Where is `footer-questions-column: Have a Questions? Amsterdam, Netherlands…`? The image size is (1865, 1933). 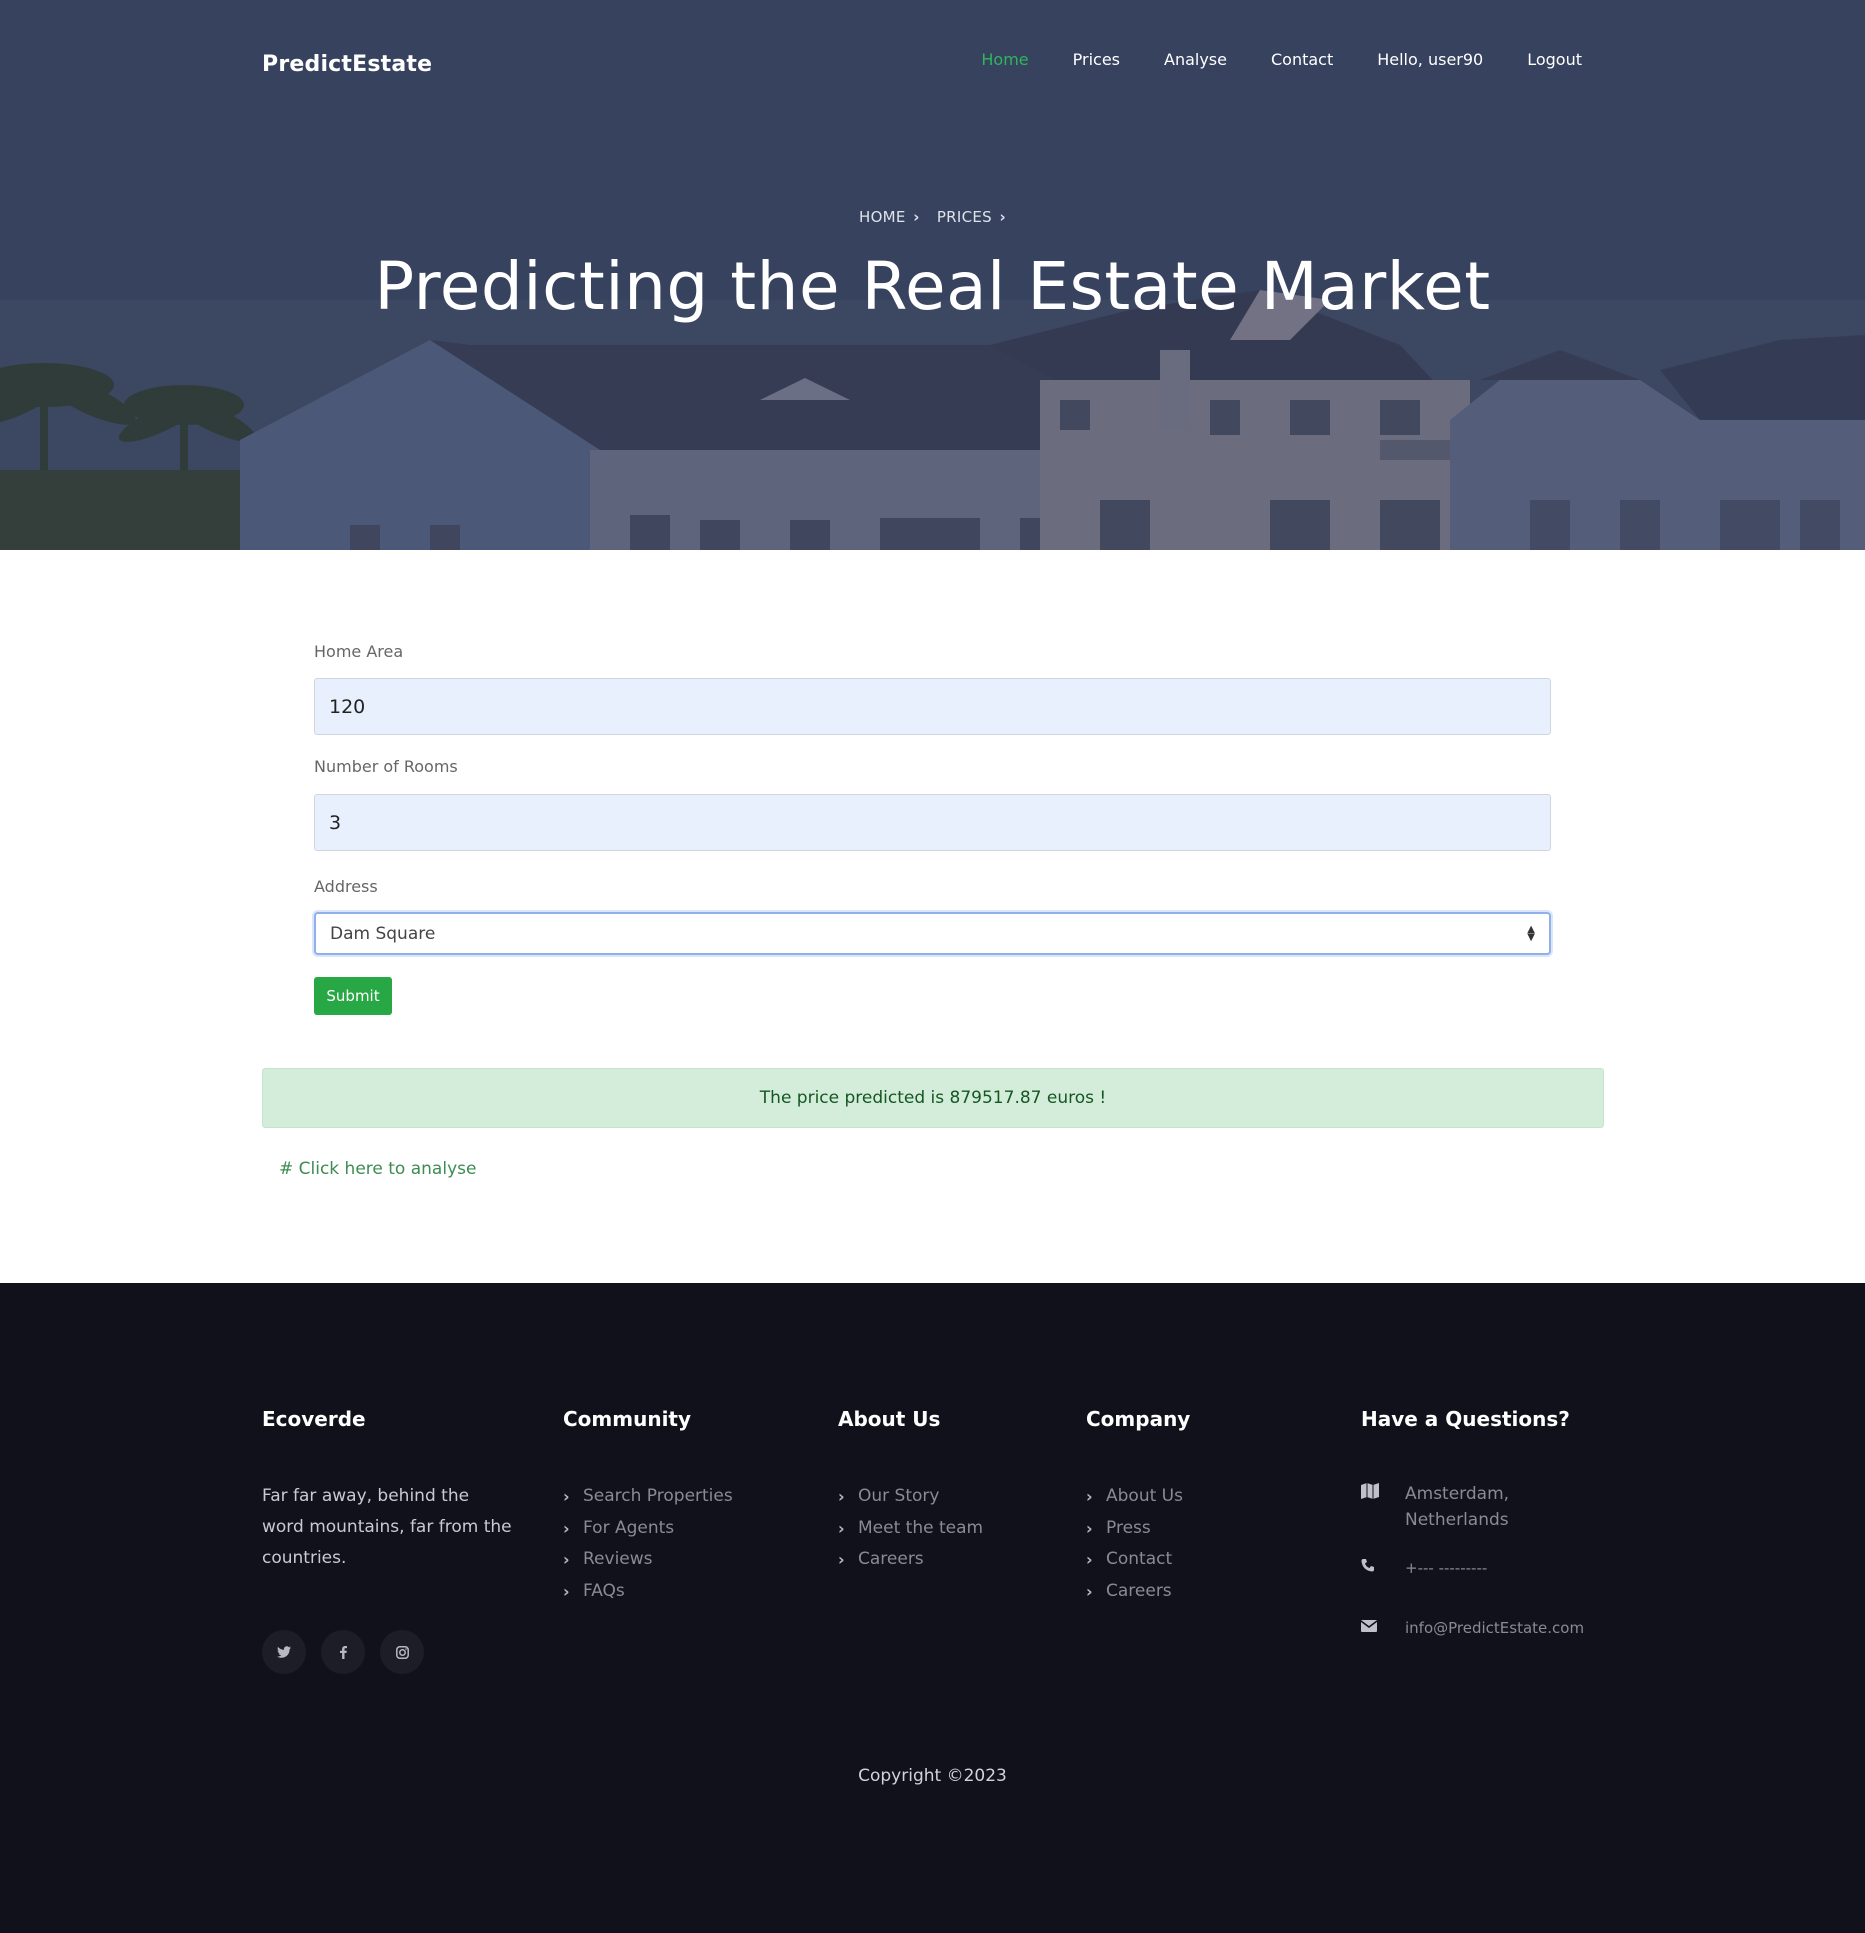
footer-questions-column: Have a Questions? Amsterdam, Netherlands… is located at coordinates (1472, 1535).